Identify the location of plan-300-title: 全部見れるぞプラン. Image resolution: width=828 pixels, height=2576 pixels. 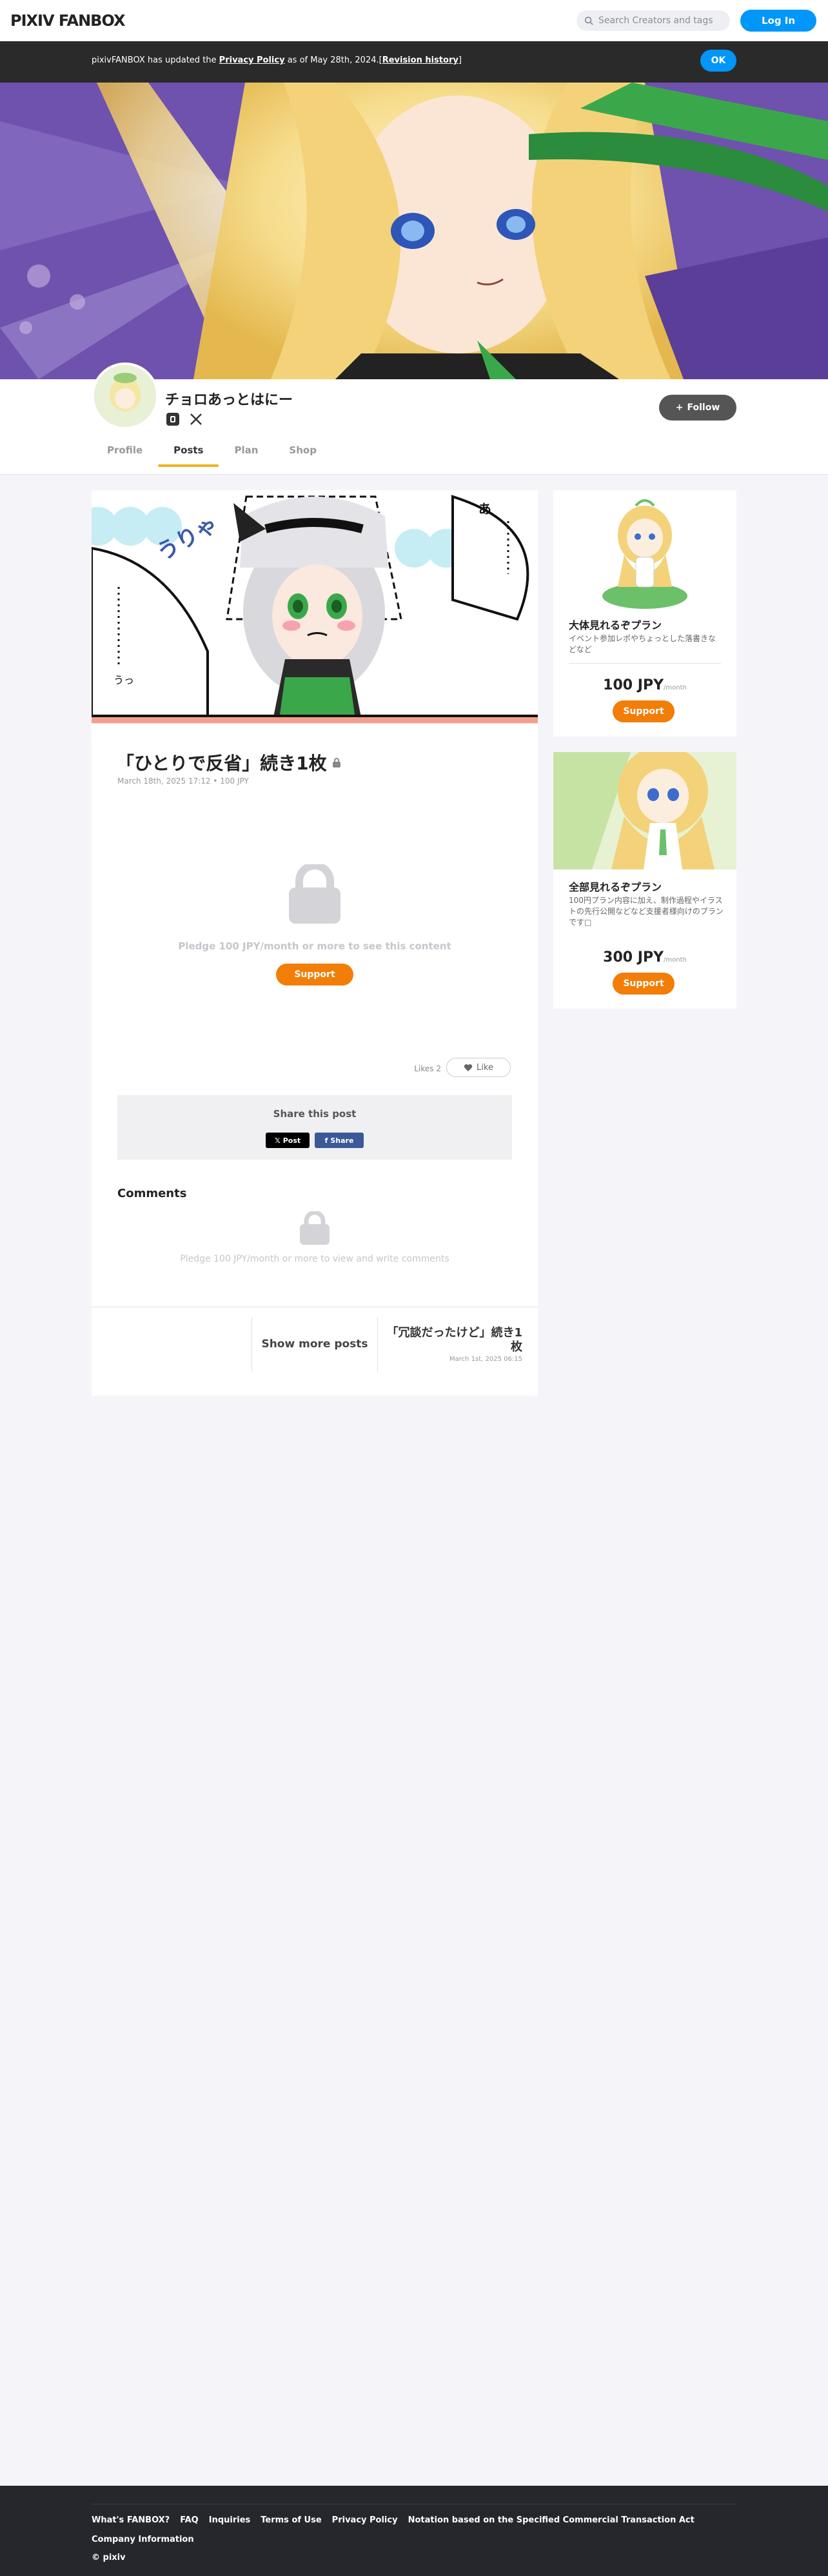
(615, 887).